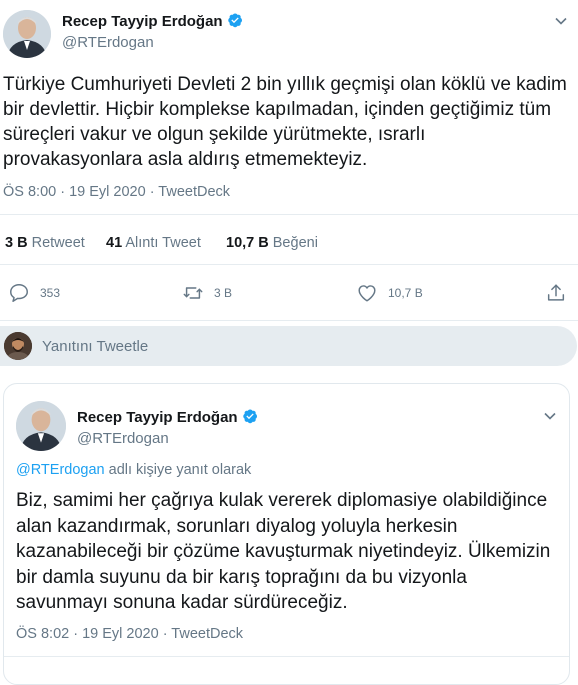 This screenshot has width=578, height=685. Describe the element at coordinates (157, 417) in the screenshot. I see `reply-author-name: Recep Tayyip Erdoğan` at that location.